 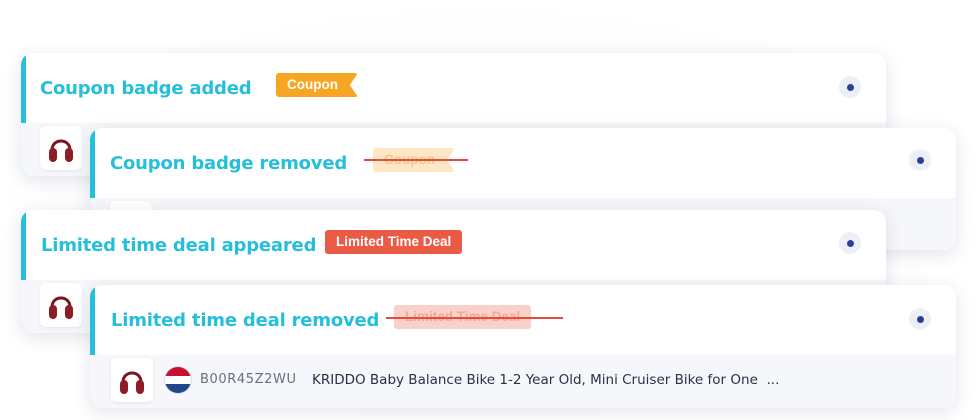 What do you see at coordinates (248, 379) in the screenshot?
I see `product-asin: B00R45Z2WU` at bounding box center [248, 379].